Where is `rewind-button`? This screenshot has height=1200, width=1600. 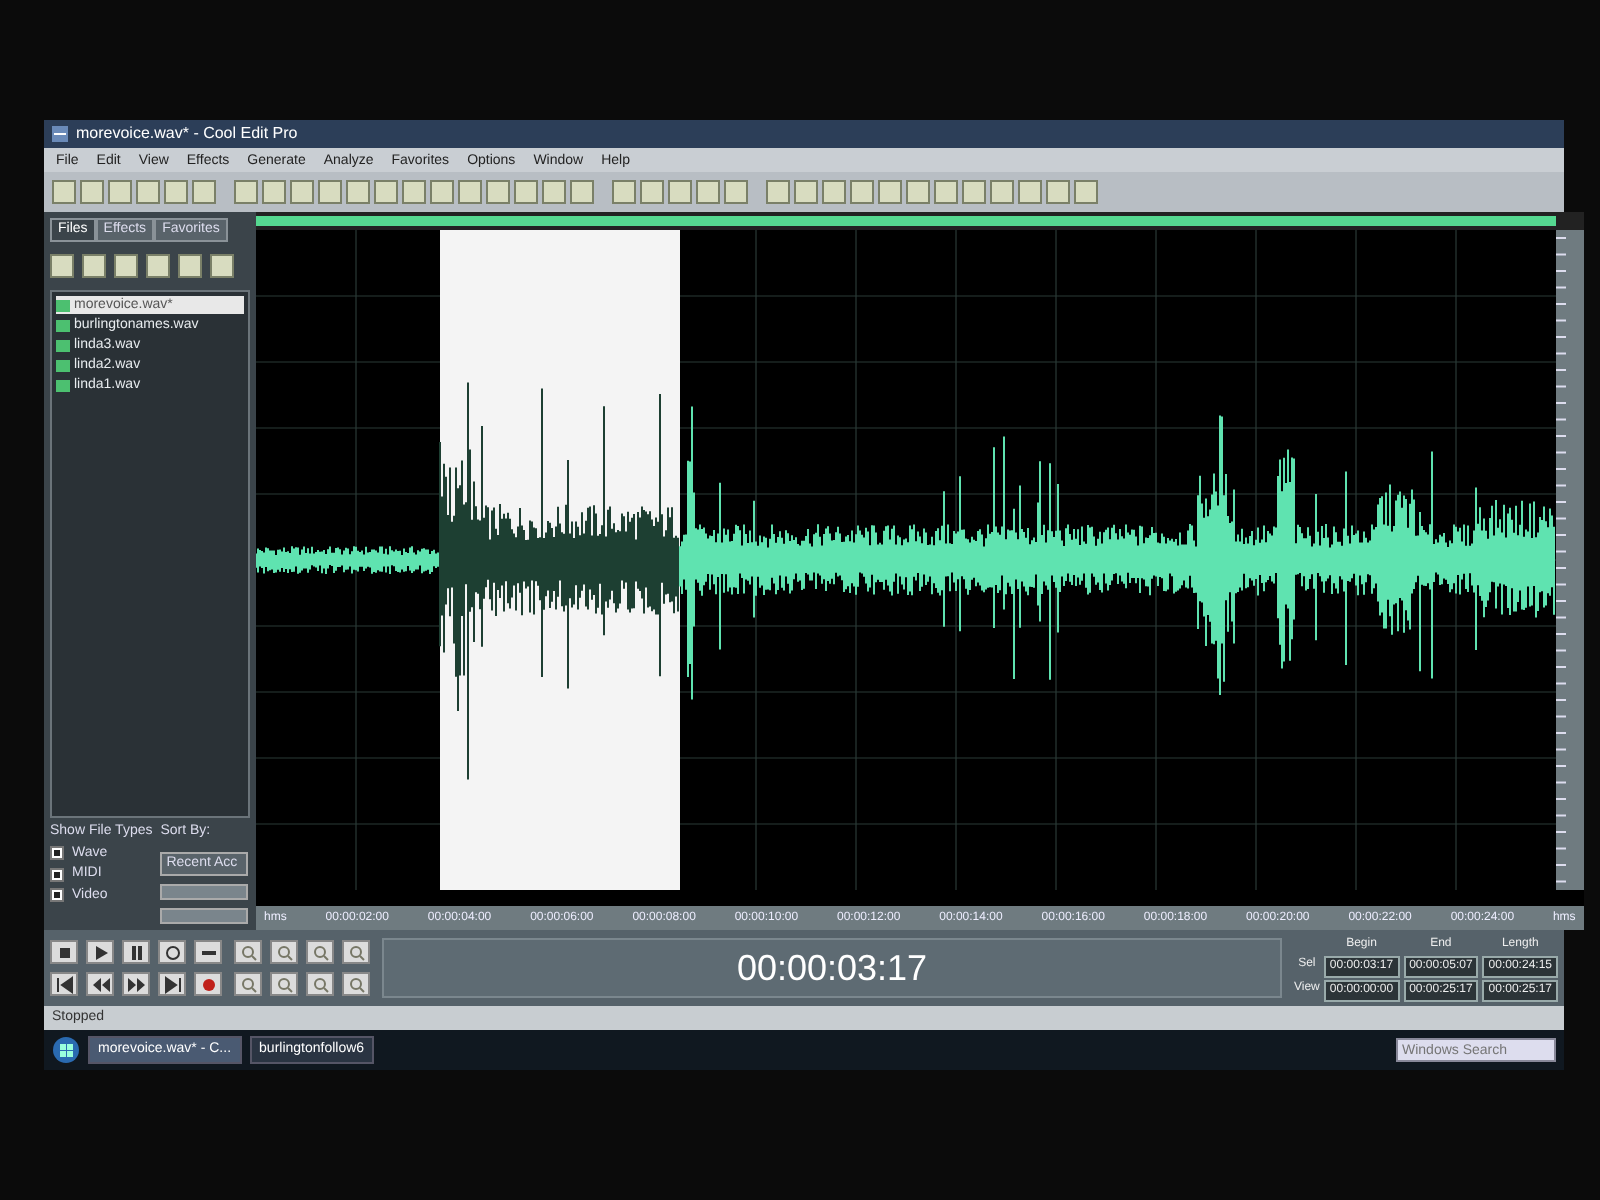
rewind-button is located at coordinates (100, 984).